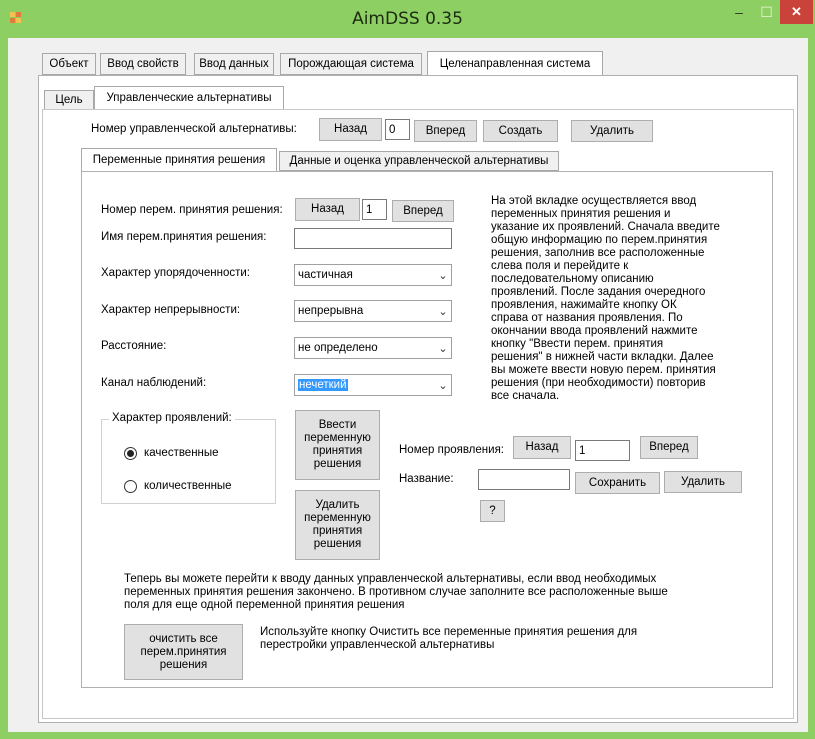 This screenshot has height=739, width=815. Describe the element at coordinates (451, 450) in the screenshot. I see `manifestation-number-label: Номер проявления:` at that location.